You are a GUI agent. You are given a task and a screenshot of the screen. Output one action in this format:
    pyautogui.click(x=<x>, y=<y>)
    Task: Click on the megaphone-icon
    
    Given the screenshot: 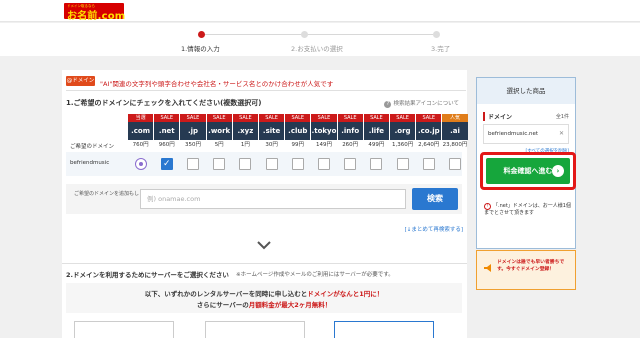 What is the action you would take?
    pyautogui.click(x=487, y=268)
    